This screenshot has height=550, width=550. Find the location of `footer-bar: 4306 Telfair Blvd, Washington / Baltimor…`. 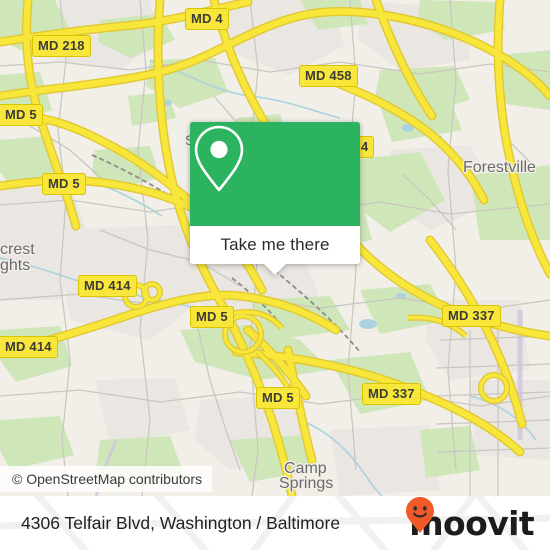

footer-bar: 4306 Telfair Blvd, Washington / Baltimor… is located at coordinates (275, 523).